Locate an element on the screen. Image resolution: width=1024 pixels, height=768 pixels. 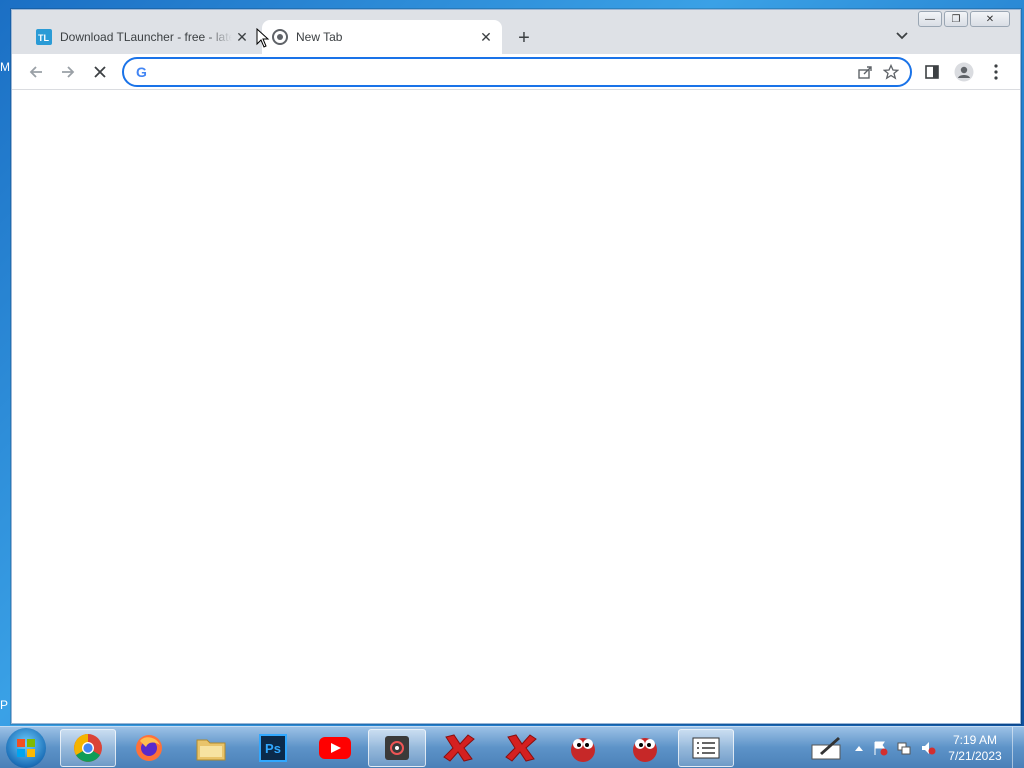
taskbar-youtube is located at coordinates (335, 748).